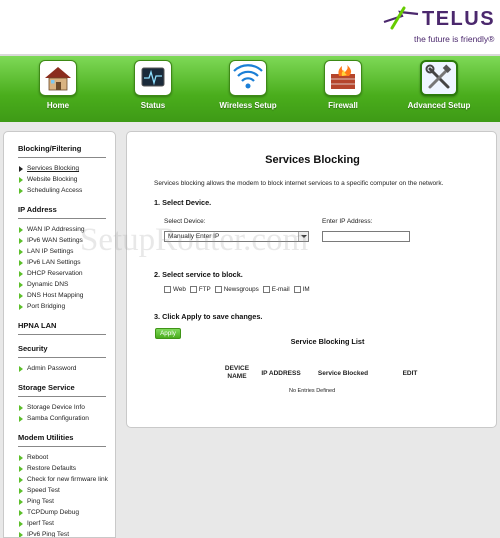 The width and height of the screenshot is (500, 538). What do you see at coordinates (66, 229) in the screenshot?
I see `sidebar-item: WAN IP Addressing` at bounding box center [66, 229].